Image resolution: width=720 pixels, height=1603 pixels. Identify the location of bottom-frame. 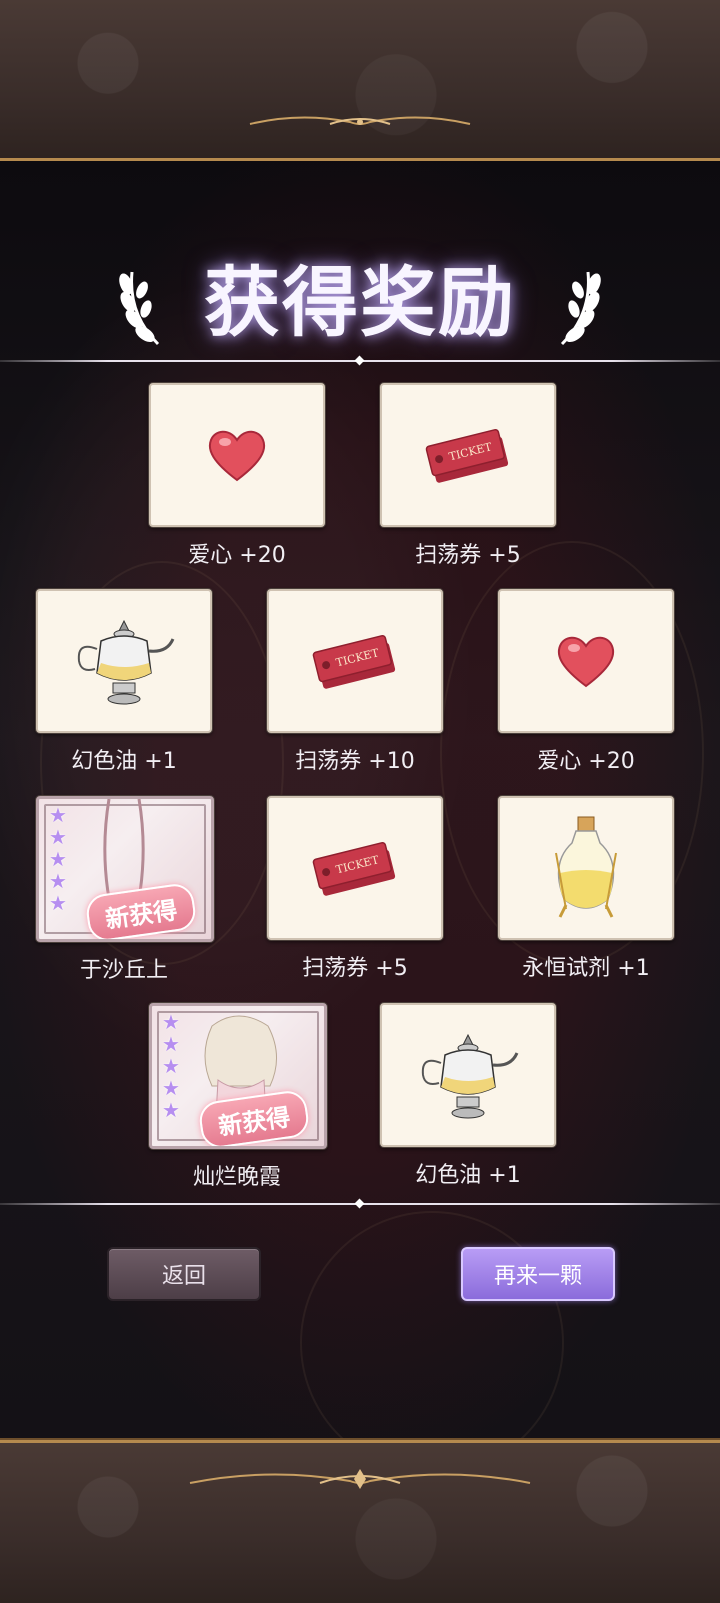
(360, 1521).